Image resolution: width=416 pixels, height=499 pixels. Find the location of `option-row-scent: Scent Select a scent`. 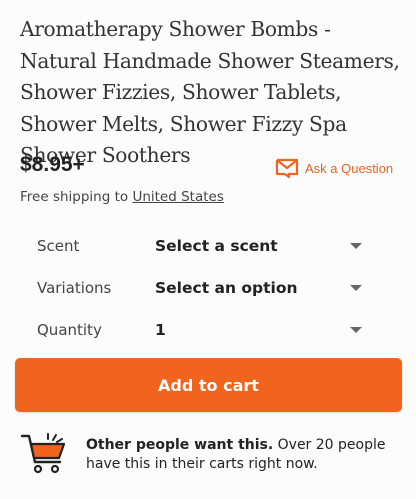

option-row-scent: Scent Select a scent is located at coordinates (208, 246).